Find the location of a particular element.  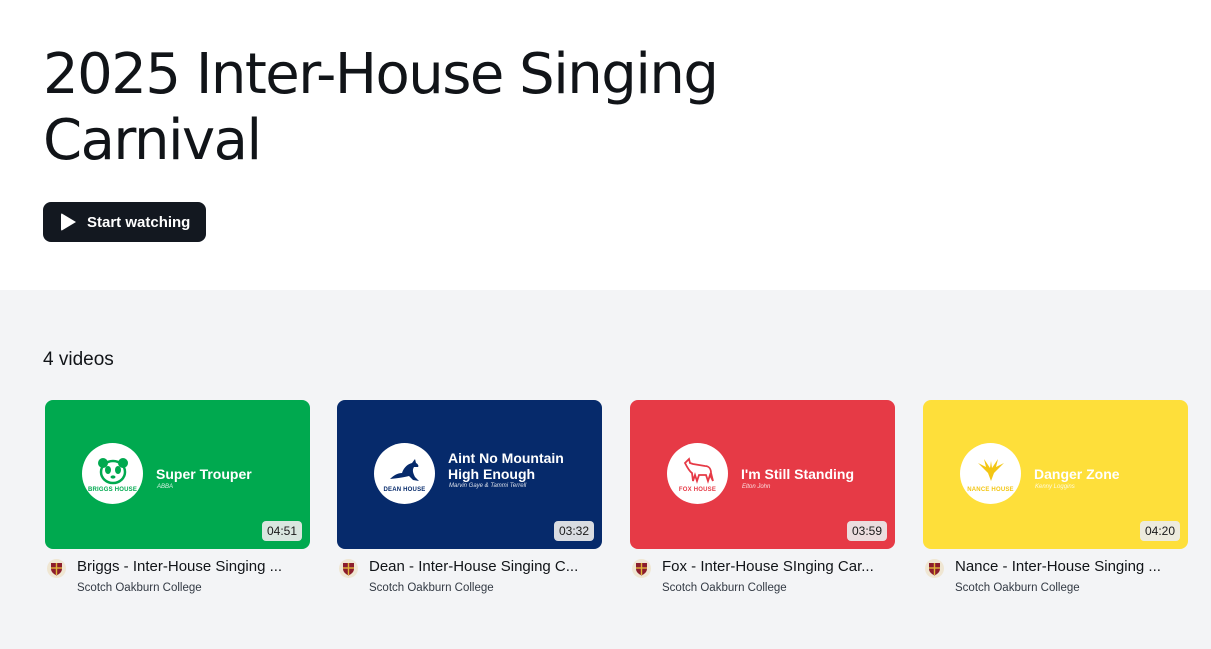

panda-icon is located at coordinates (112, 470).